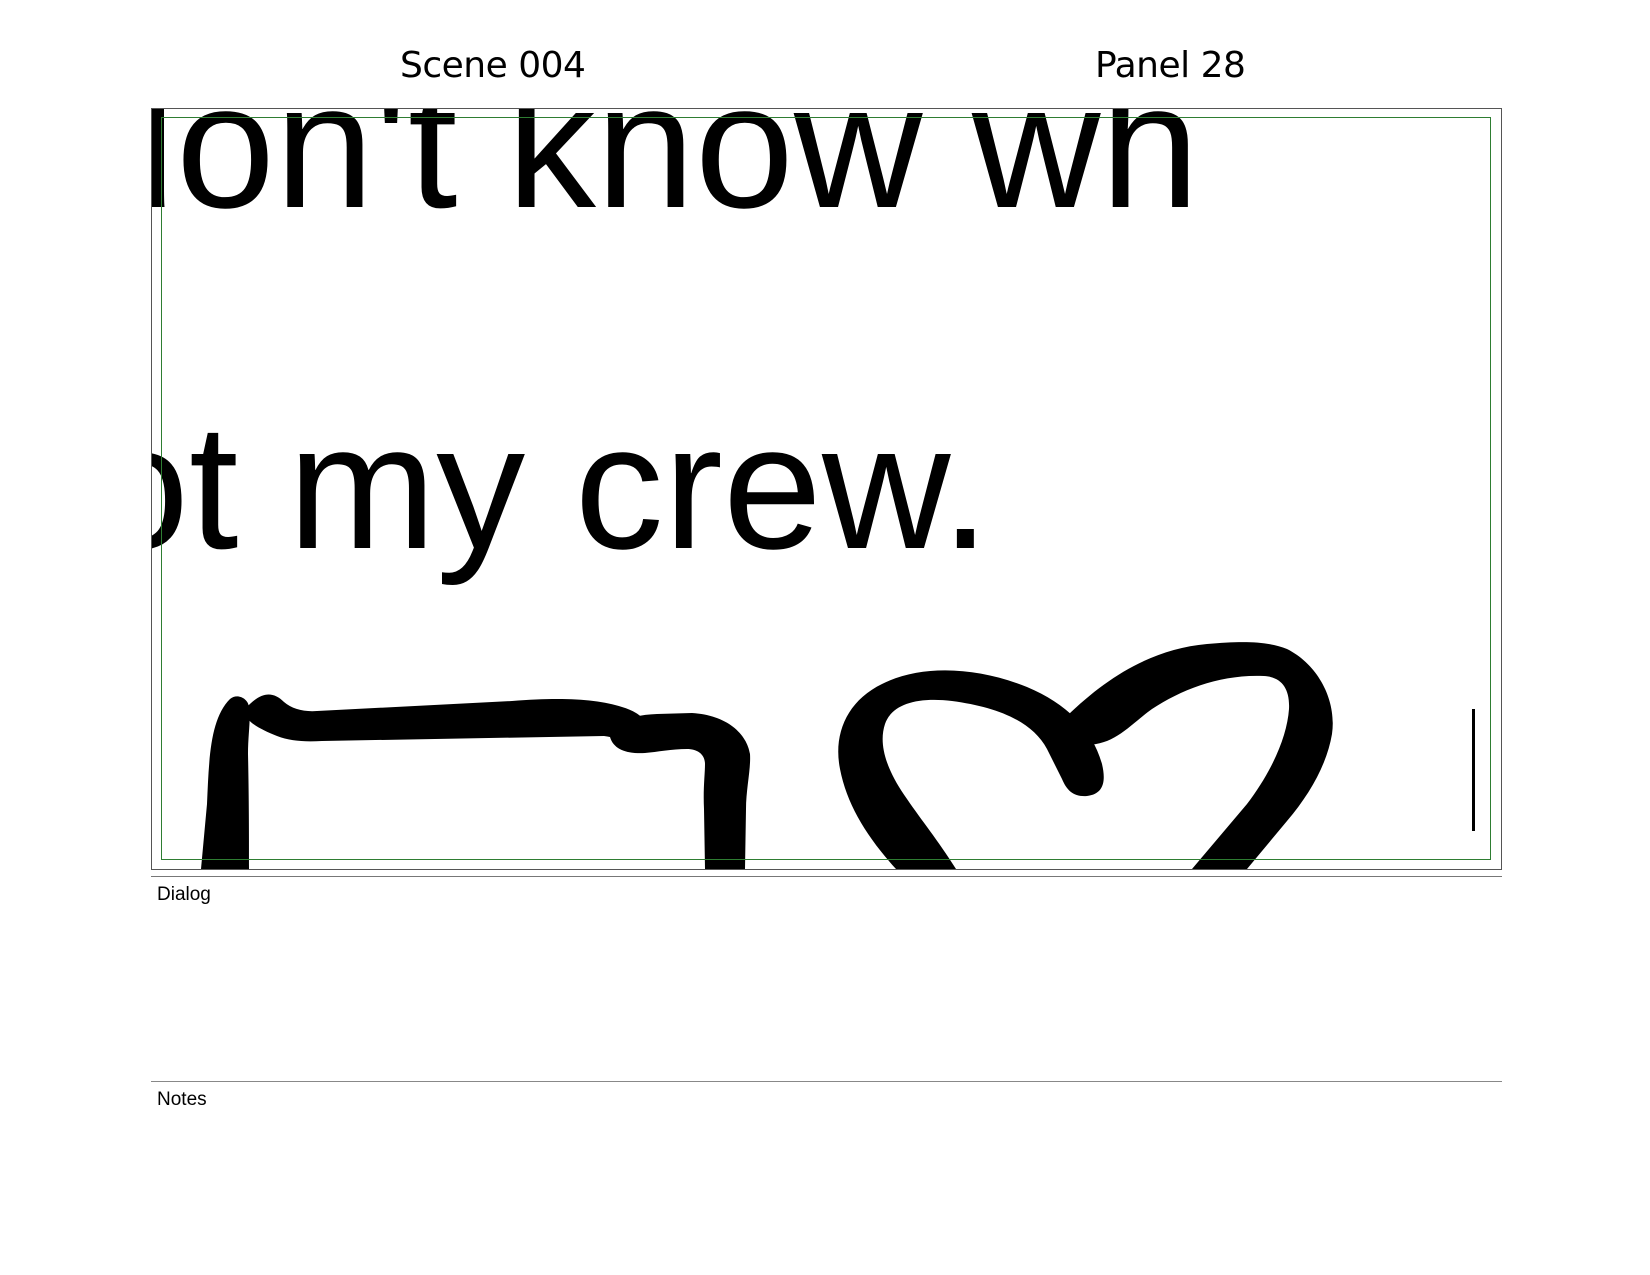  I want to click on stroke-left-curl, so click(971, 769).